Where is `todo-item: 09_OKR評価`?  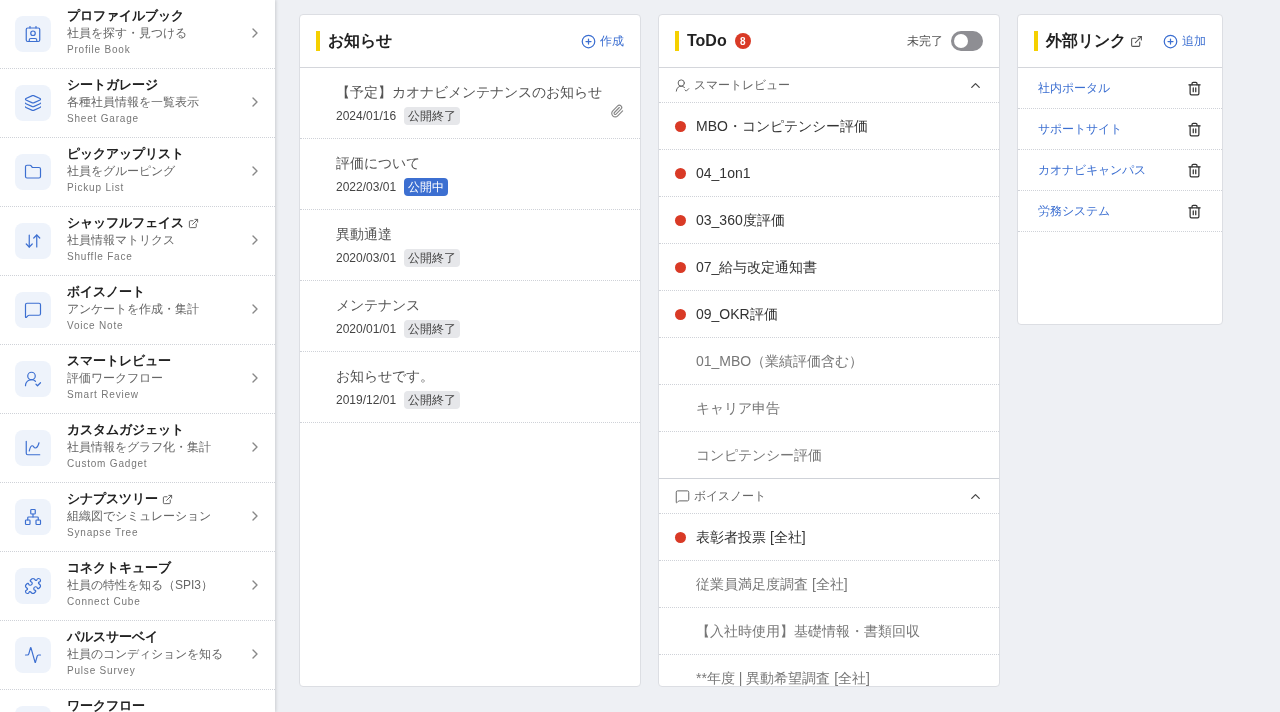
todo-item: 09_OKR評価 is located at coordinates (829, 314).